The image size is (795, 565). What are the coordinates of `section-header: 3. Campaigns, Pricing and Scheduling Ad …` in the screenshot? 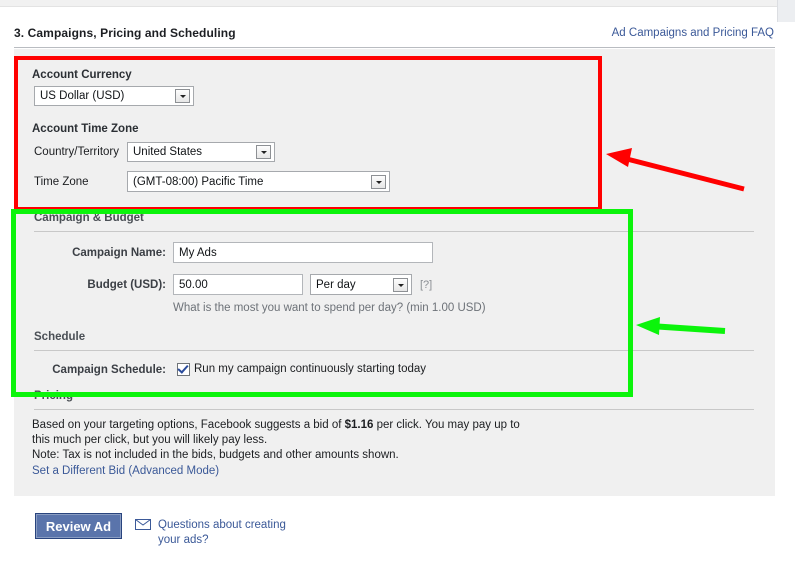 It's located at (397, 37).